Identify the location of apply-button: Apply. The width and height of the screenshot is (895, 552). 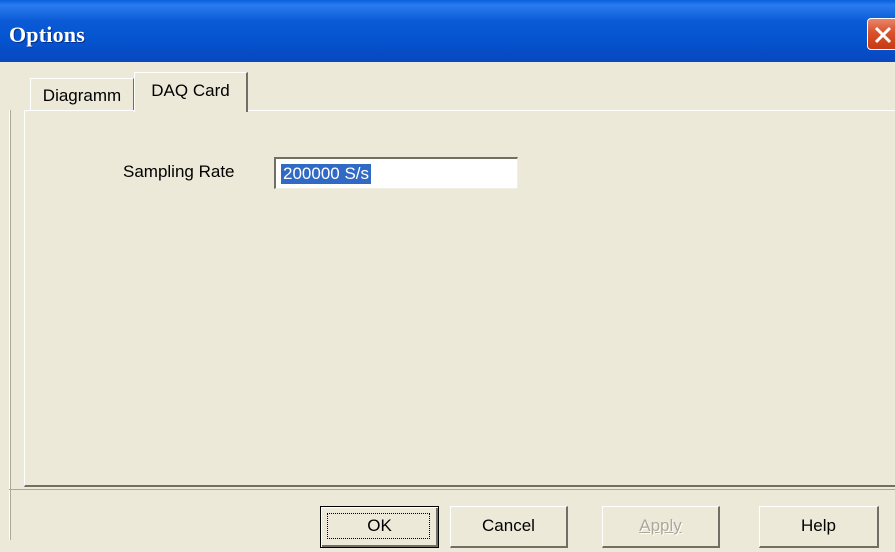
(661, 527).